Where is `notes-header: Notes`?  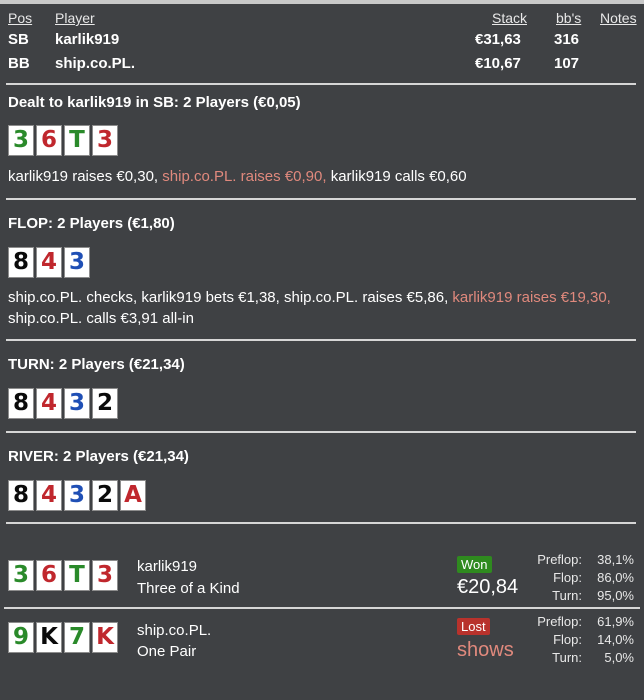
notes-header: Notes is located at coordinates (618, 18).